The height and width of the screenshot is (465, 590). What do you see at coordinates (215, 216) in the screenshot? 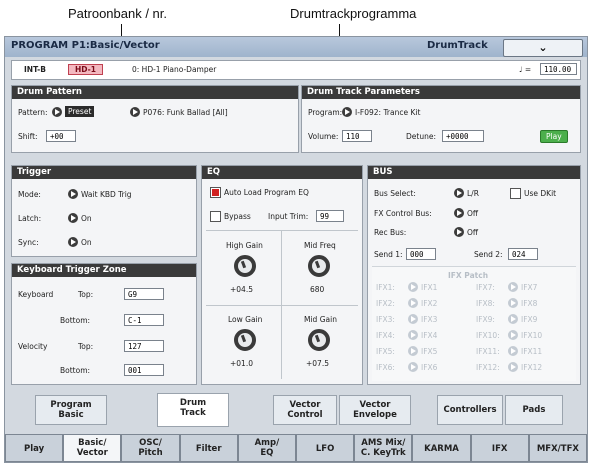
I see `bypass-checkbox` at bounding box center [215, 216].